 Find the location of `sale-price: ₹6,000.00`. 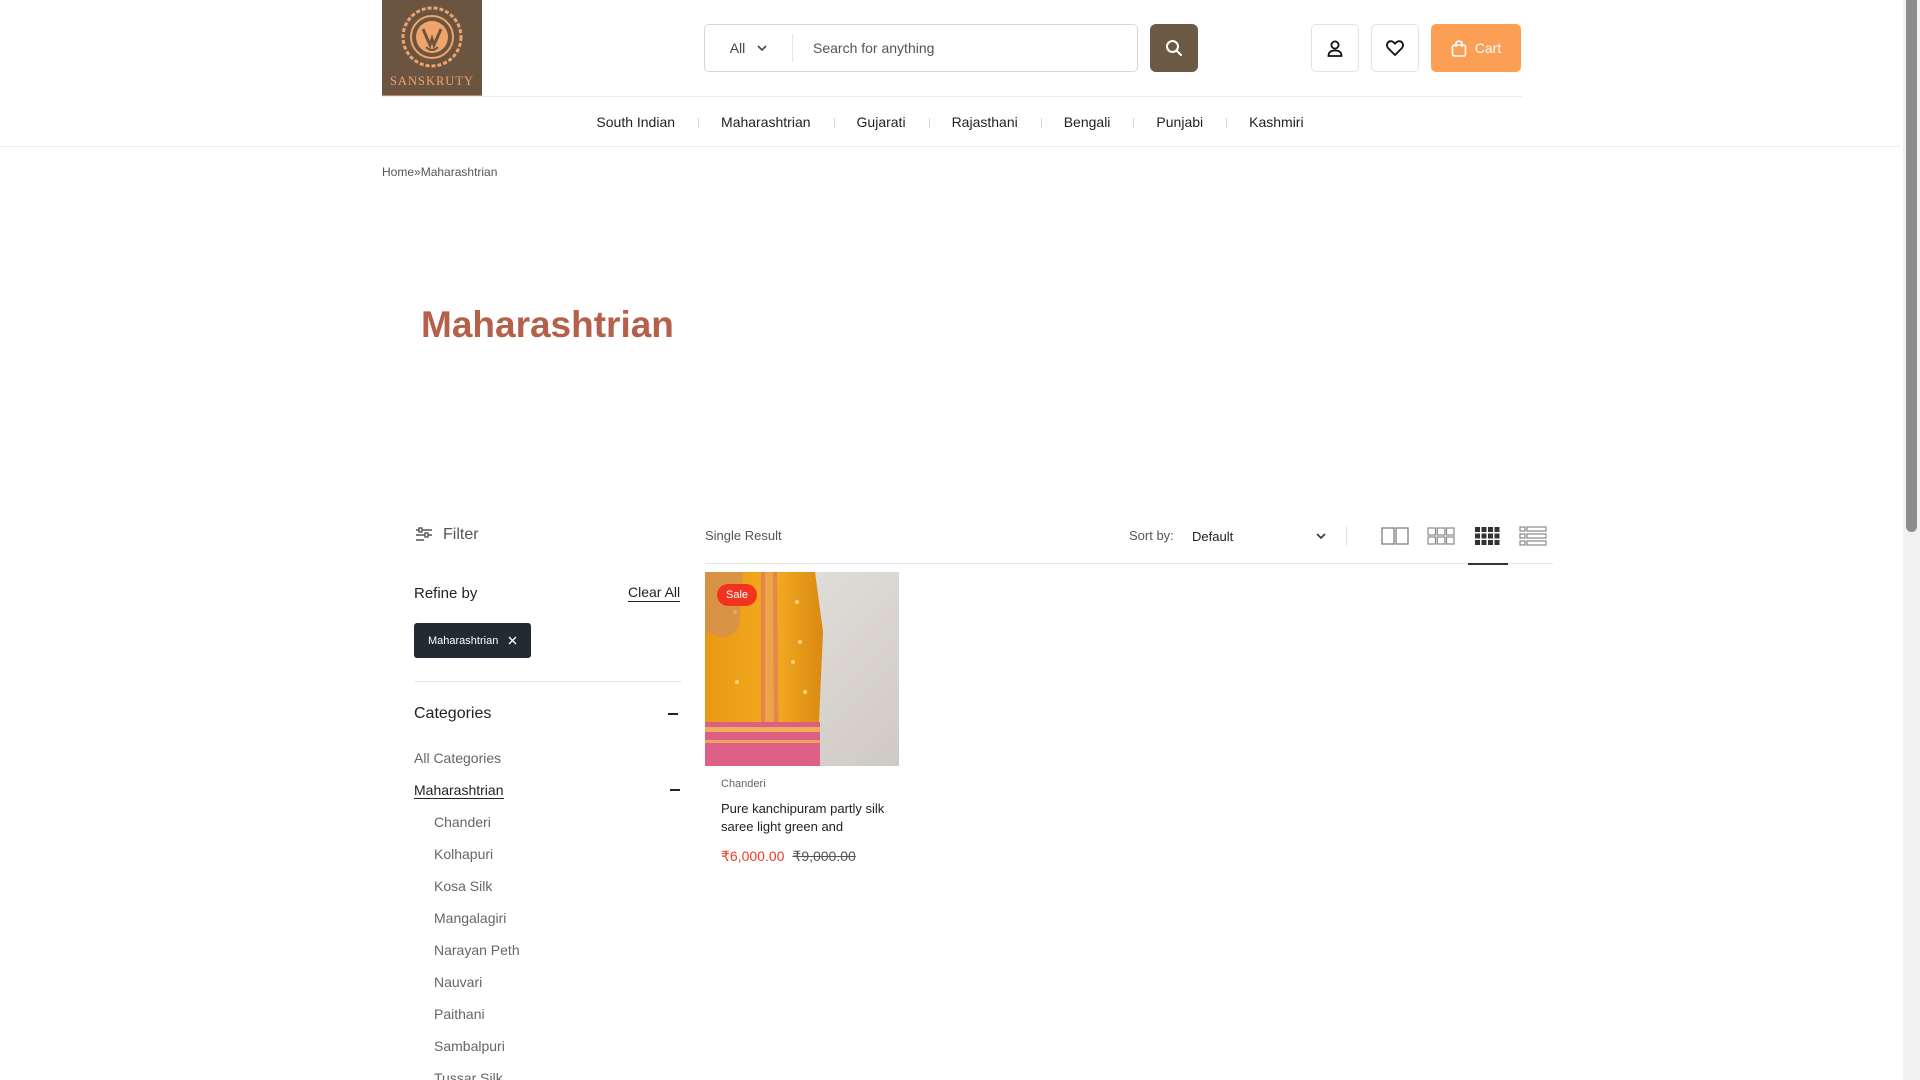

sale-price: ₹6,000.00 is located at coordinates (753, 856).